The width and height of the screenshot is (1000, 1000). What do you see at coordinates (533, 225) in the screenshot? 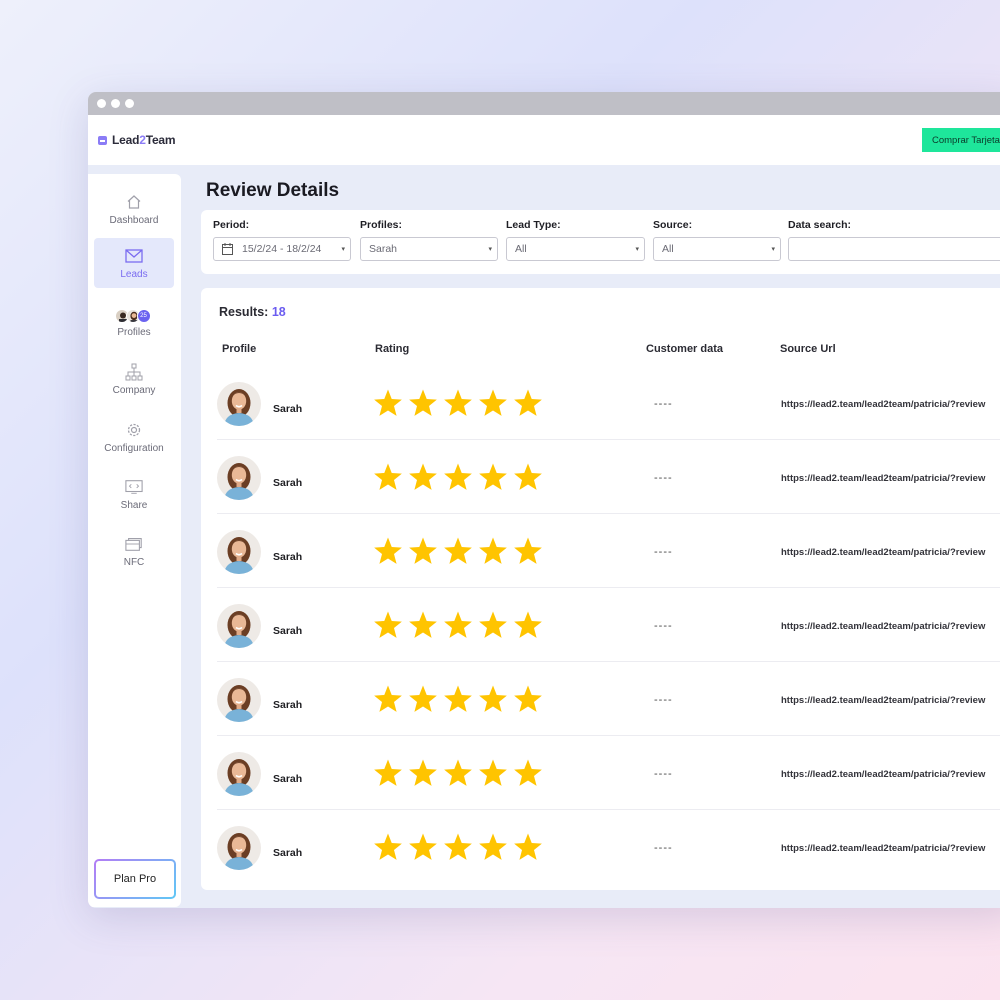
I see `filter-label: Lead Type:` at bounding box center [533, 225].